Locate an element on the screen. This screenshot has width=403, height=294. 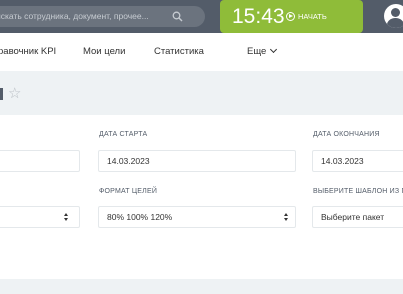
template-select: Выберите пакет is located at coordinates (357, 217).